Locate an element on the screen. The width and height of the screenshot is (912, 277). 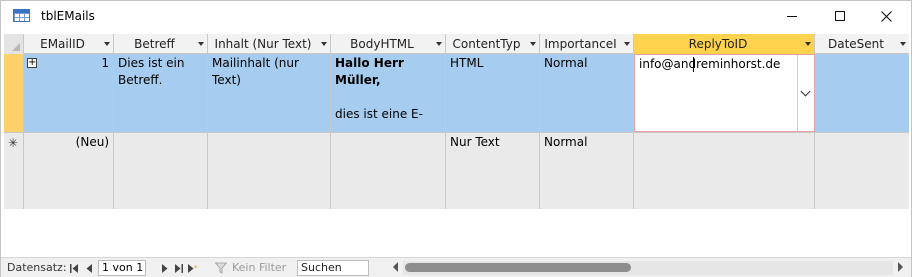
bodyhtml-bold-text: Hallo Herr Müller, is located at coordinates (369, 71).